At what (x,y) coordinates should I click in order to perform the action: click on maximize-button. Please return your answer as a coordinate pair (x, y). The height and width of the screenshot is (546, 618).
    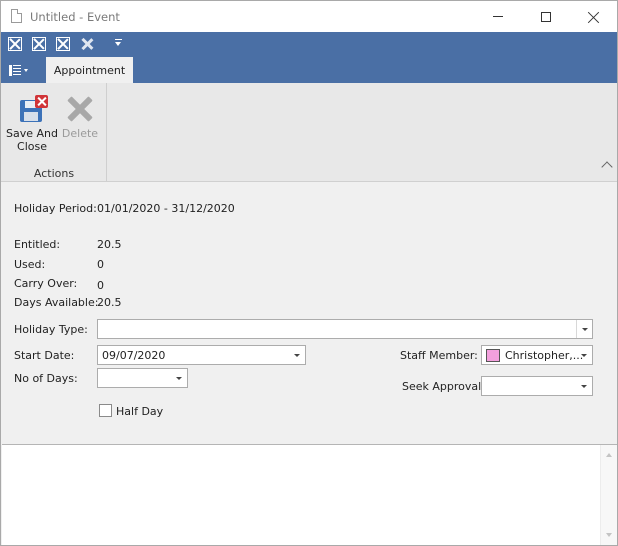
    Looking at the image, I should click on (546, 16).